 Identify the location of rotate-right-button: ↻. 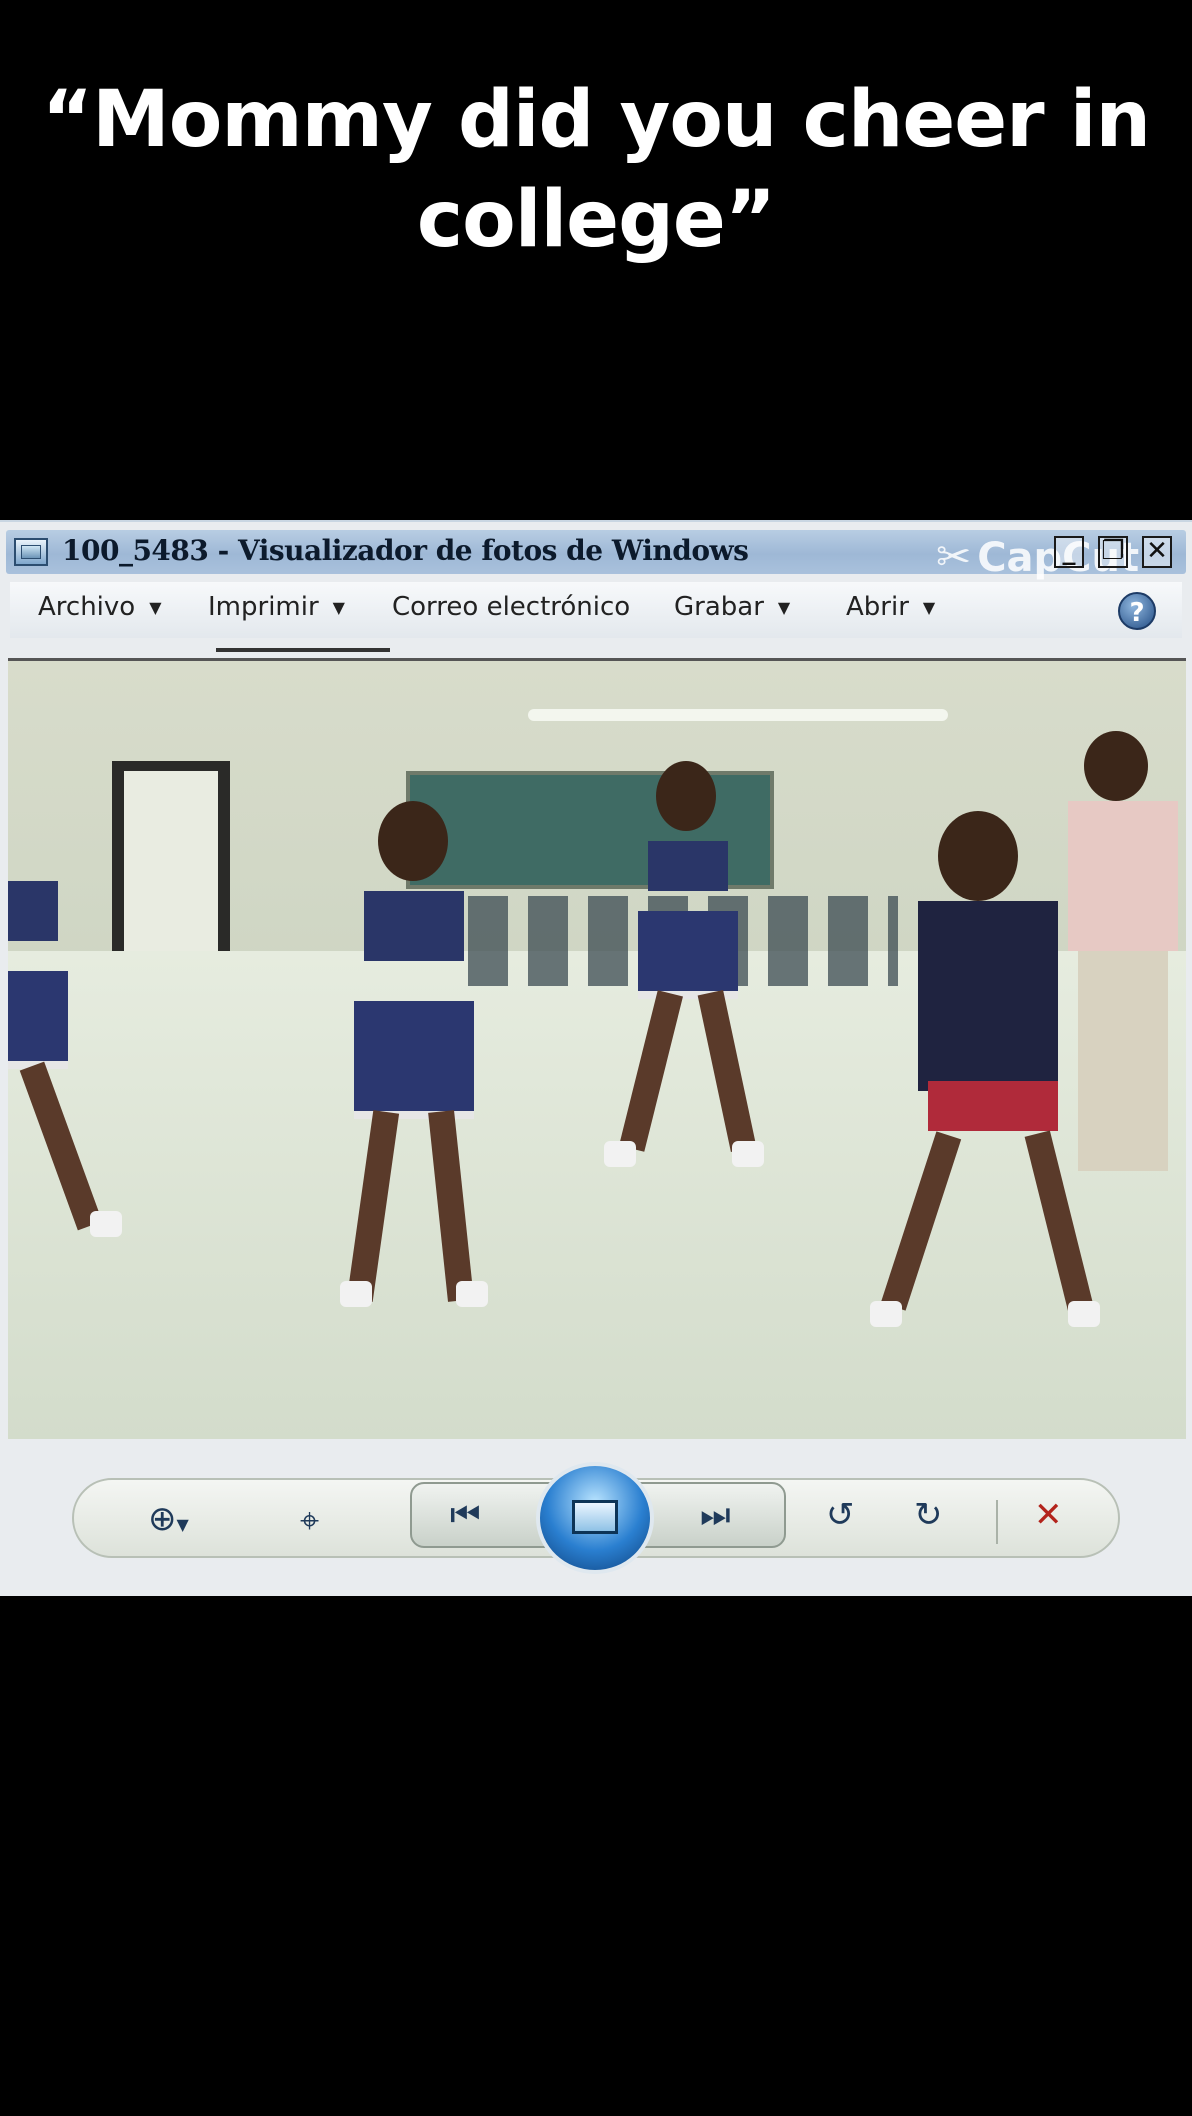
(928, 1515).